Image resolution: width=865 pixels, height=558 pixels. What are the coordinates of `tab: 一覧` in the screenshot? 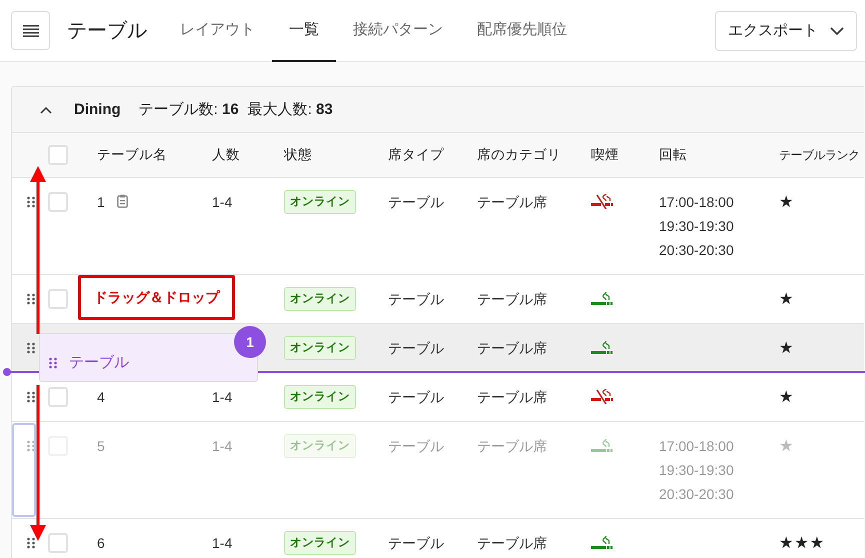 It's located at (304, 31).